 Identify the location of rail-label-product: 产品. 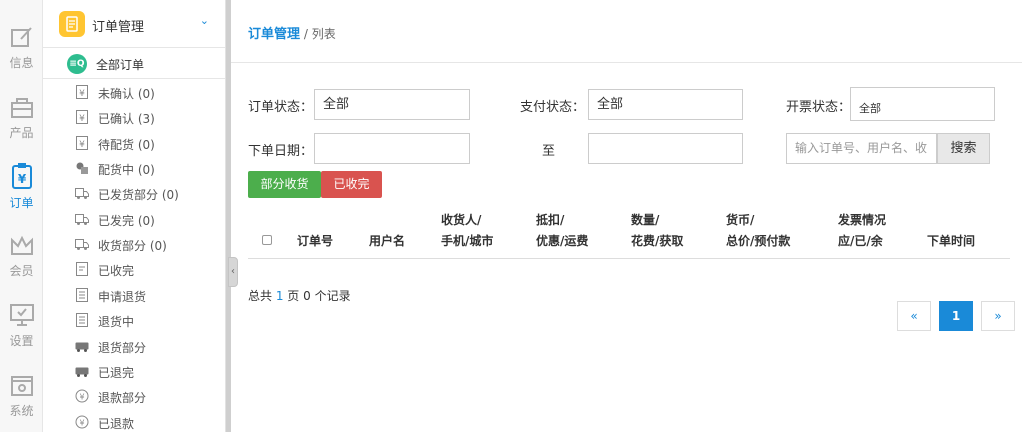
(21, 133).